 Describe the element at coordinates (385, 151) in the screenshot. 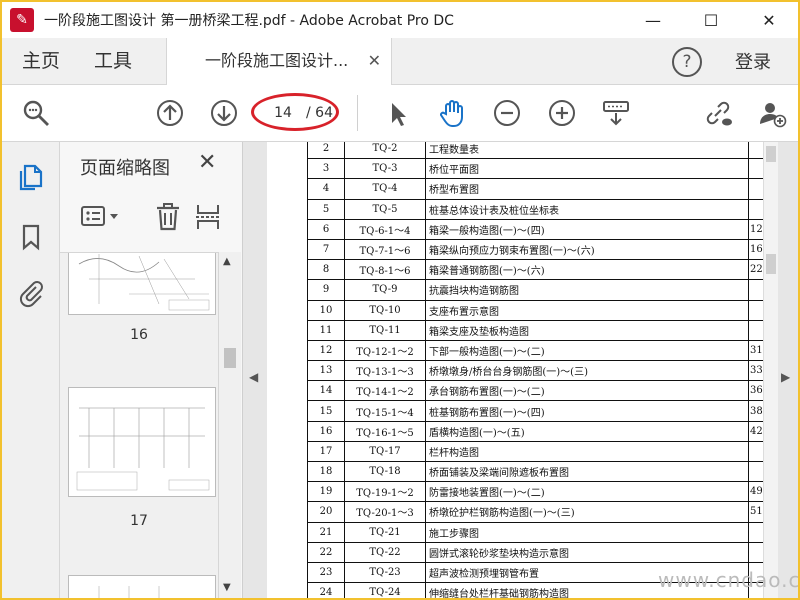

I see `drawing-code: TQ-2` at that location.